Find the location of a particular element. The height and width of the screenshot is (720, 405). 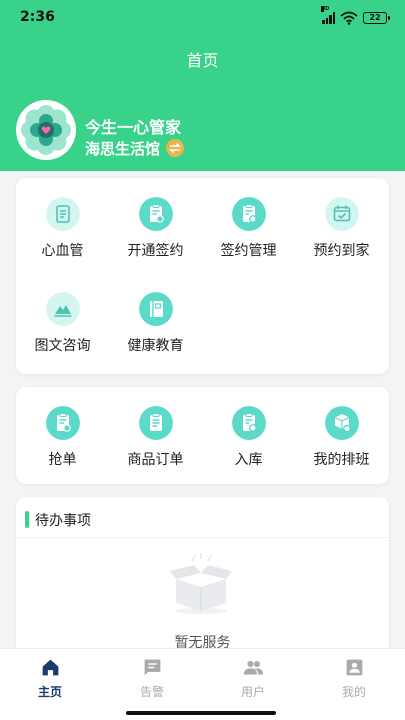

service-label: 预约到家 is located at coordinates (341, 251).